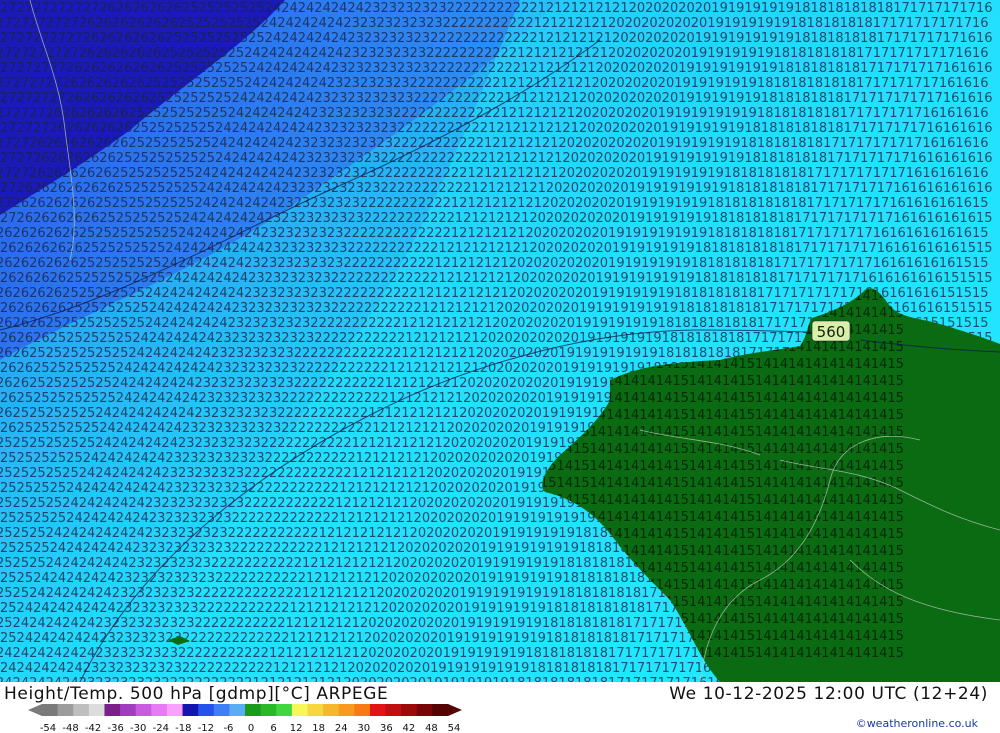 This screenshot has width=1000, height=733. Describe the element at coordinates (48, 728) in the screenshot. I see `legend-tick-label: -54` at that location.